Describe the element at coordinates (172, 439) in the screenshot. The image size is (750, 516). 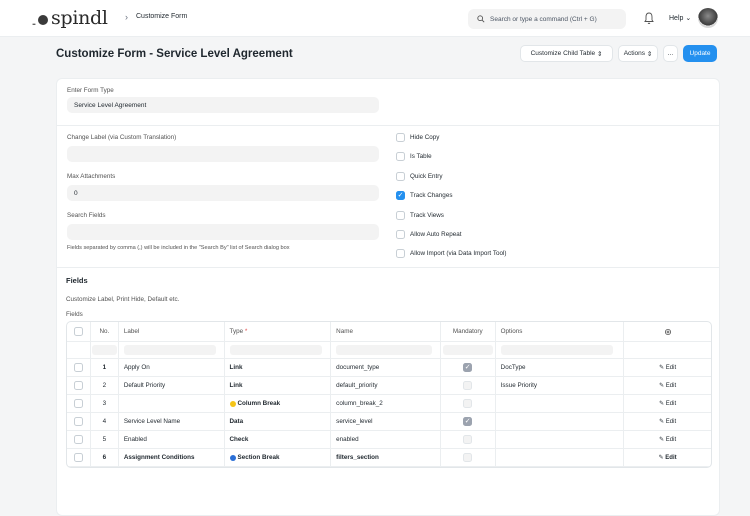
I see `row-label: Enabled` at that location.